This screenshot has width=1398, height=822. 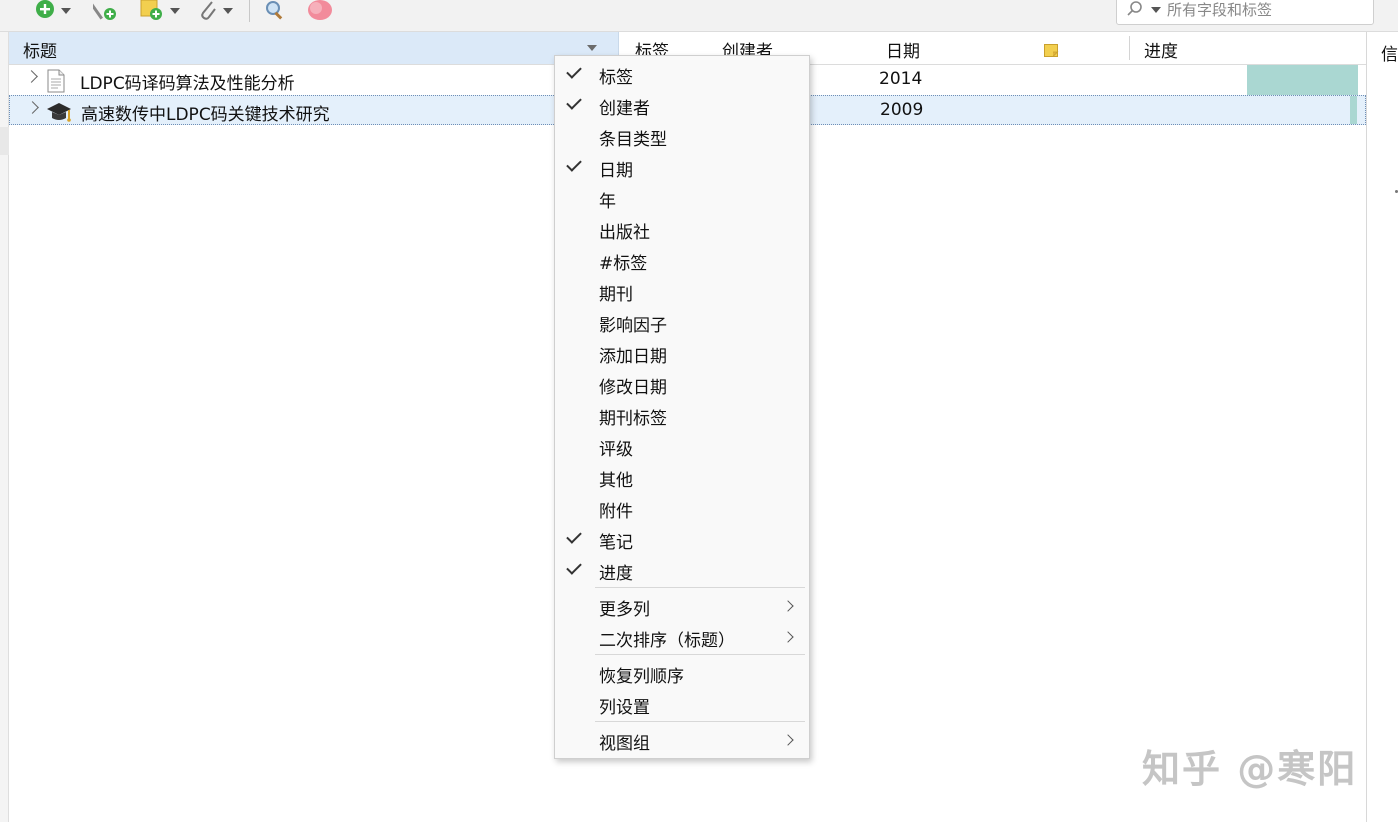 What do you see at coordinates (314, 48) in the screenshot?
I see `column-header-title: 标题` at bounding box center [314, 48].